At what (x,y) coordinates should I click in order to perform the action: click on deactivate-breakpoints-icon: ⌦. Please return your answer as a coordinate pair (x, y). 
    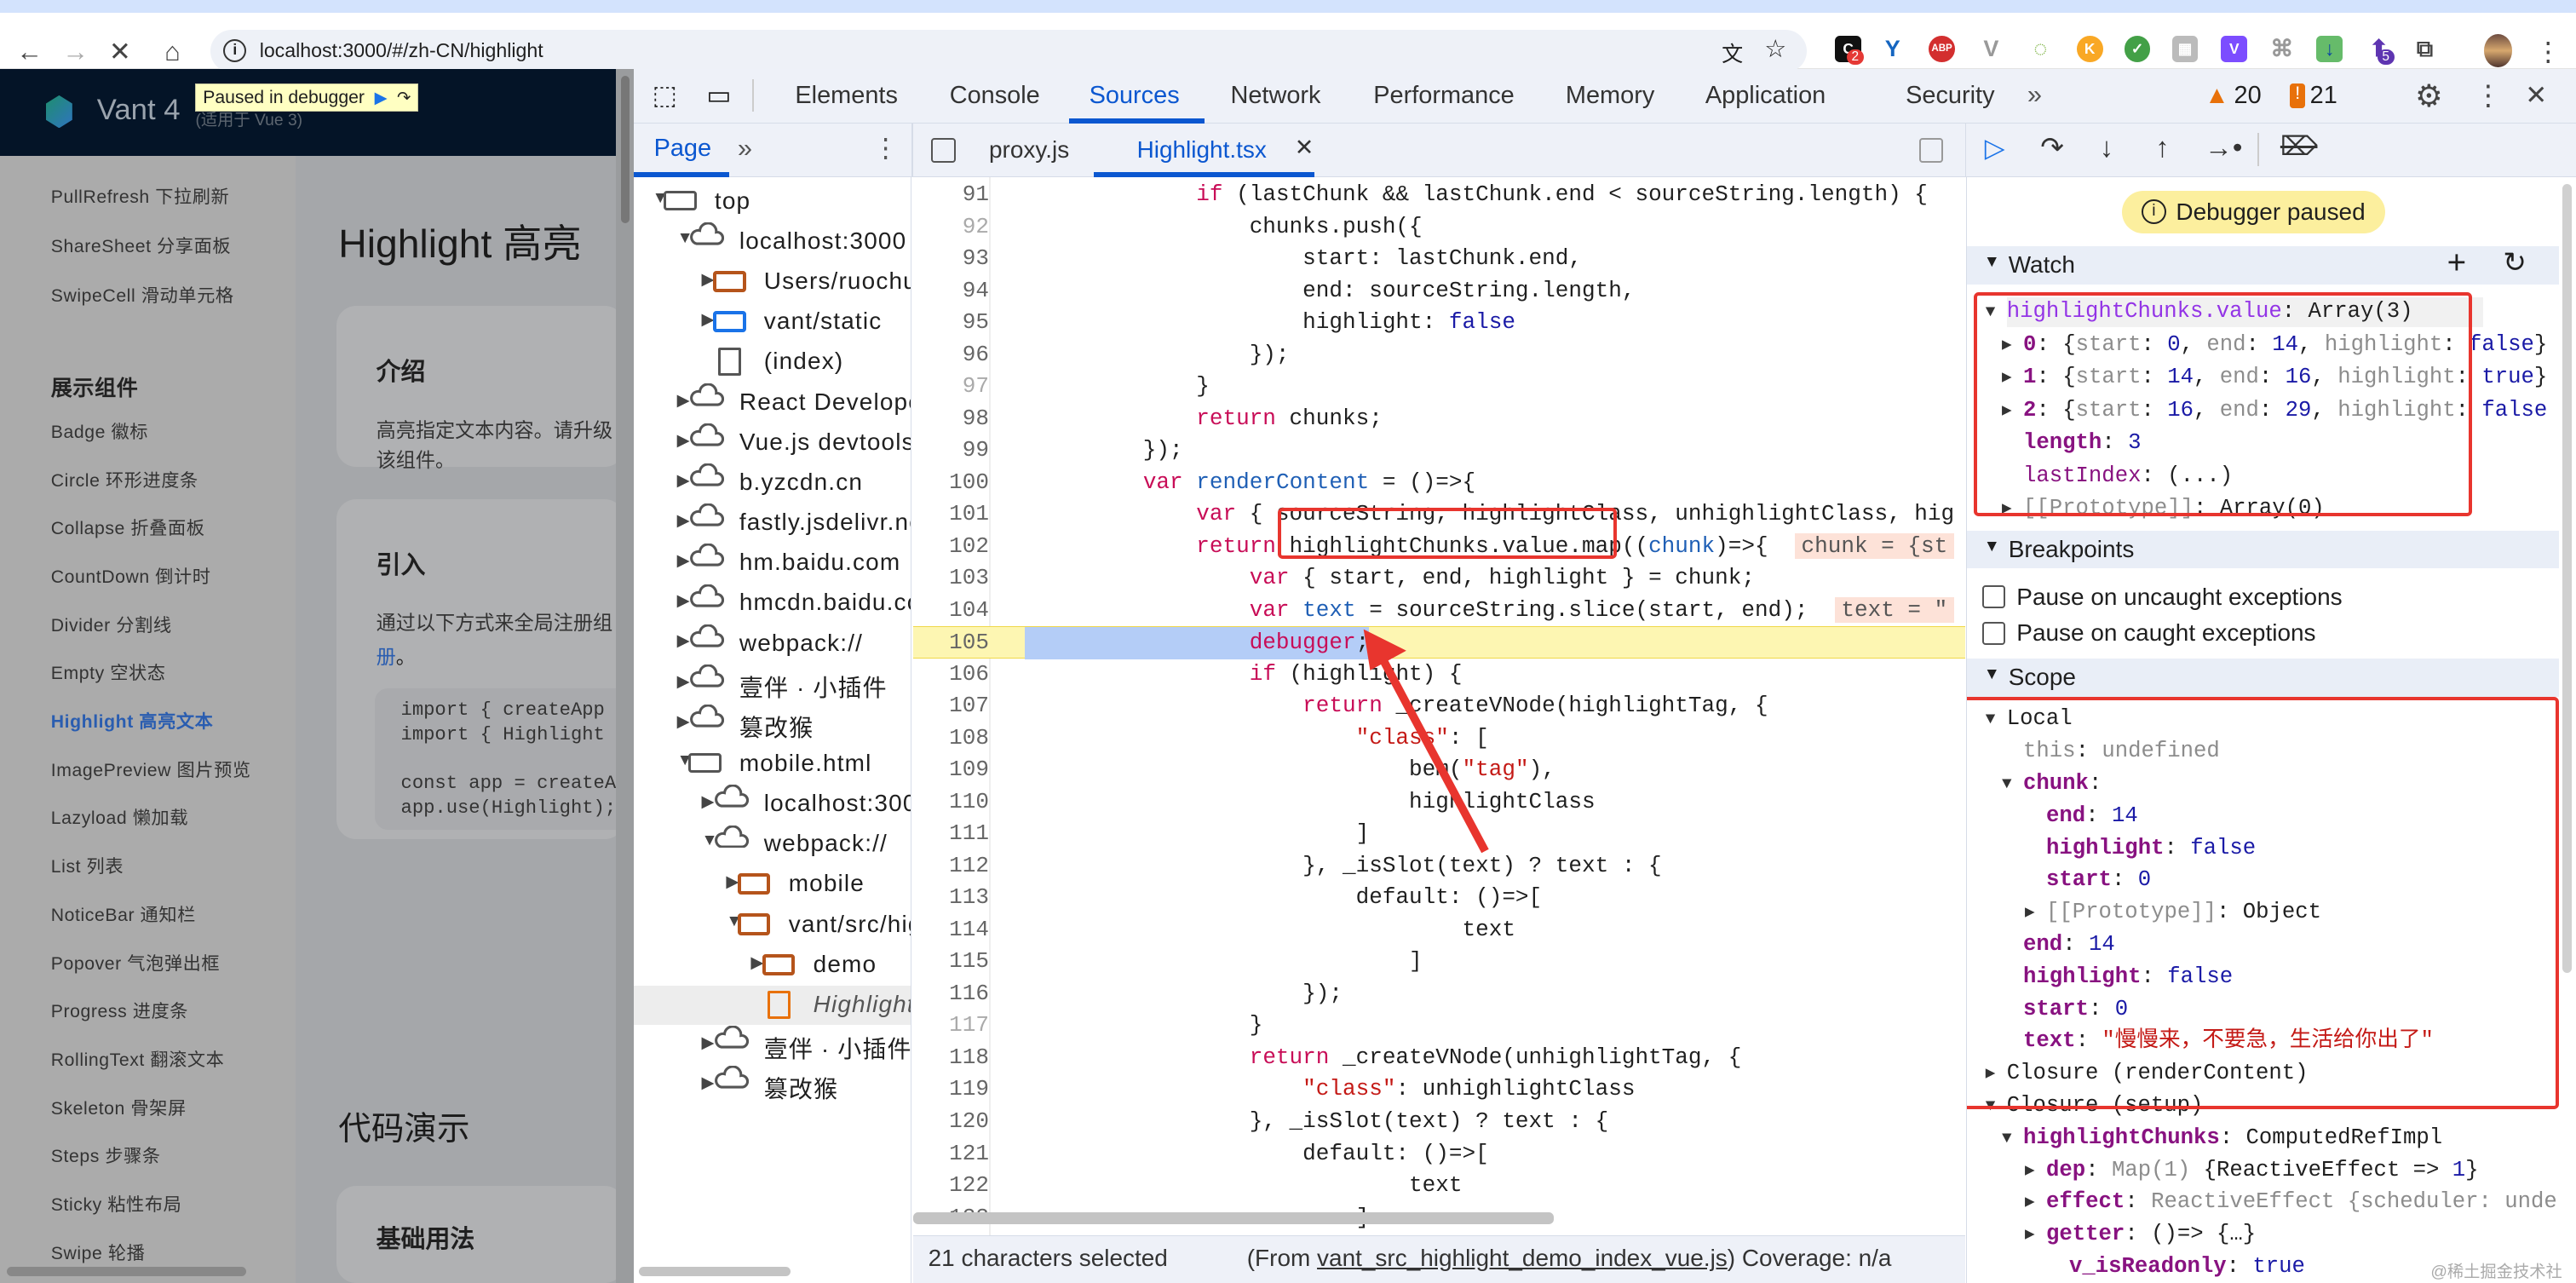
    Looking at the image, I should click on (2299, 146).